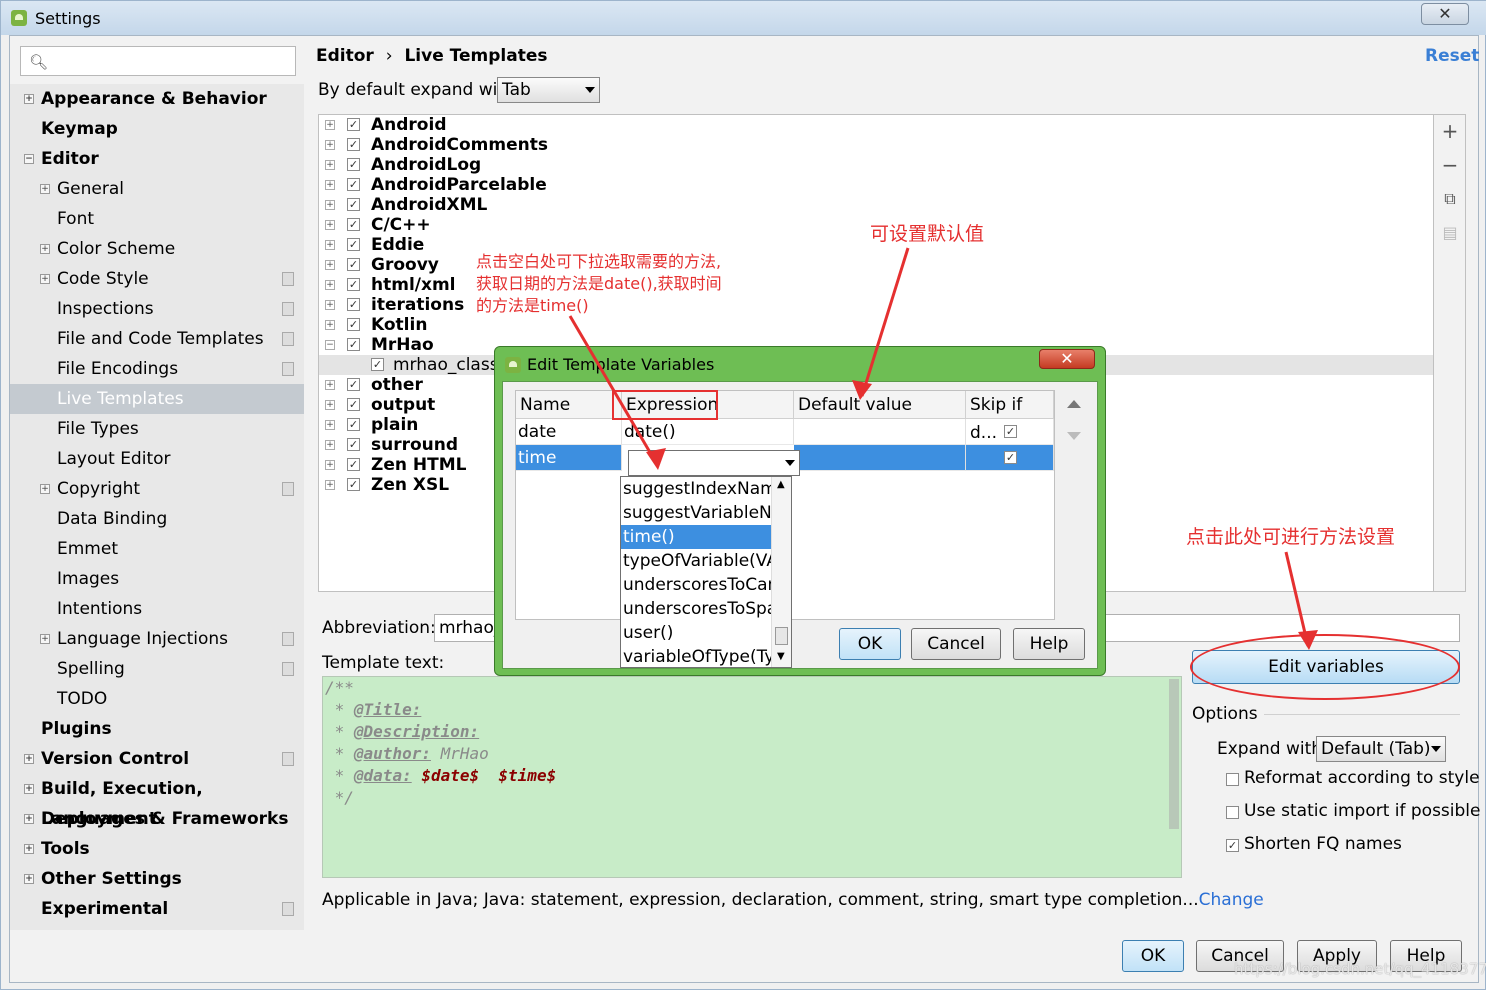 The height and width of the screenshot is (990, 1486). I want to click on watermark: https://blog.csdn.net/qq_41183772, so click(1360, 969).